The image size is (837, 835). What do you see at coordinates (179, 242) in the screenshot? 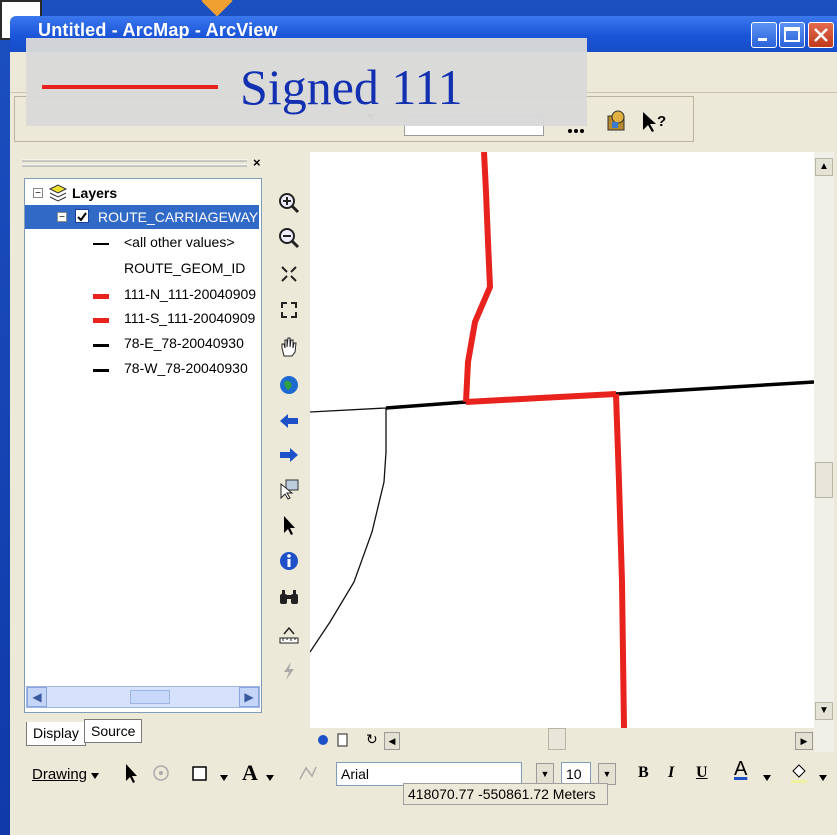
I see `legend-other-values: <all other values>` at bounding box center [179, 242].